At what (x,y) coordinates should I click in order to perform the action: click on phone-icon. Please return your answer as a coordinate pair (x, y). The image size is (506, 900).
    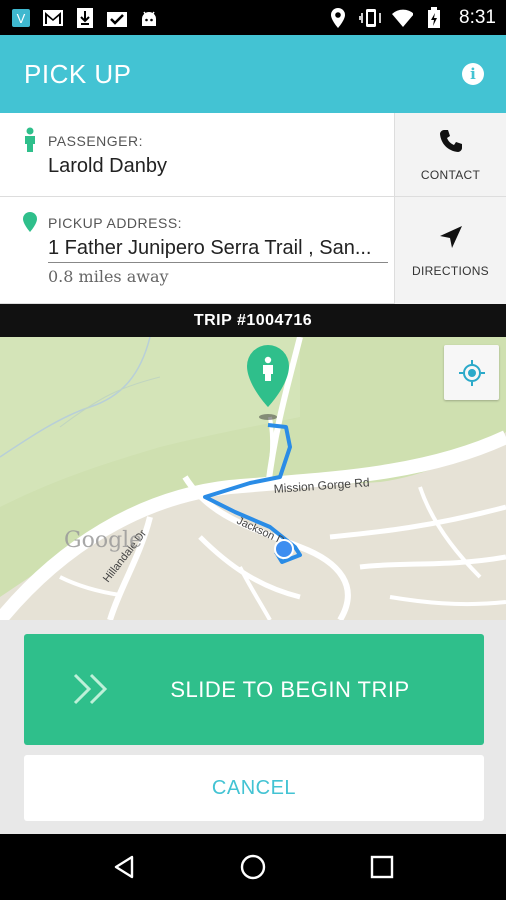
    Looking at the image, I should click on (450, 140).